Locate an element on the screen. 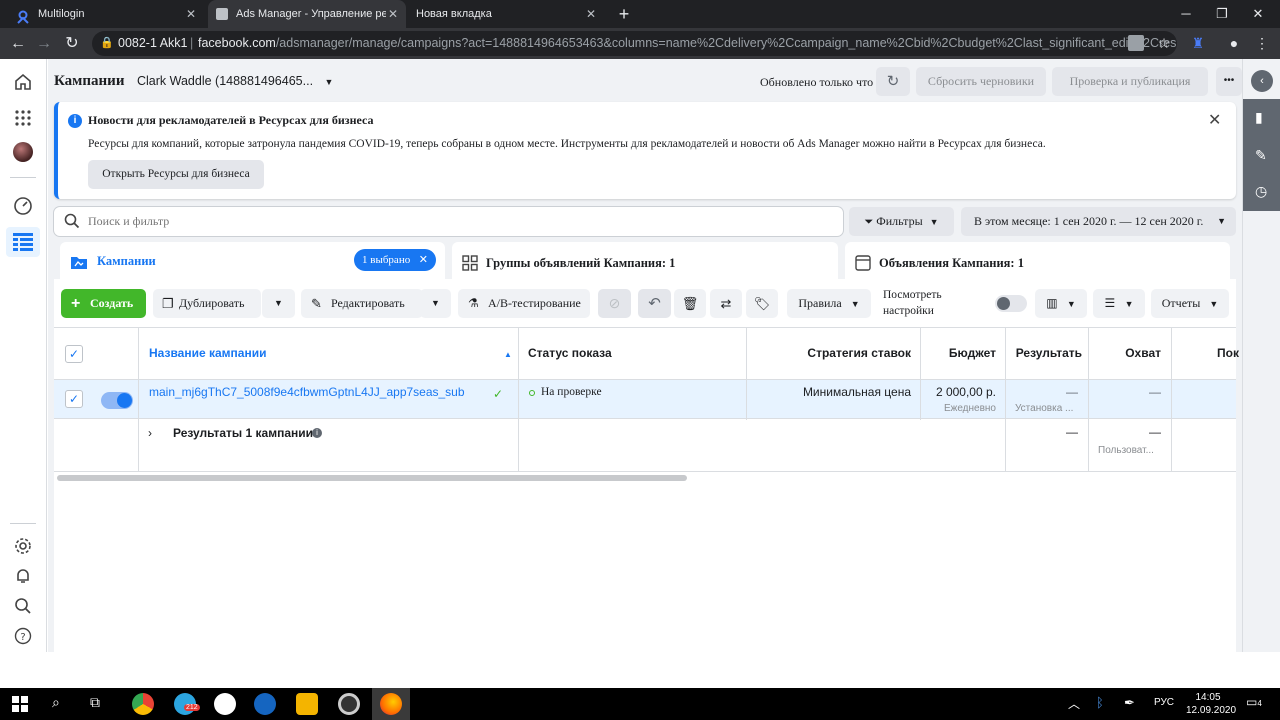 The width and height of the screenshot is (1280, 720). refresh-button: ↻ is located at coordinates (893, 81).